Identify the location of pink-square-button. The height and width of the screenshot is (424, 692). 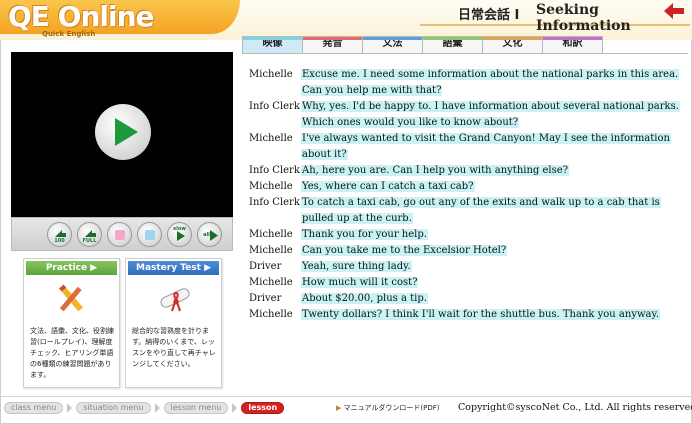
(119, 234).